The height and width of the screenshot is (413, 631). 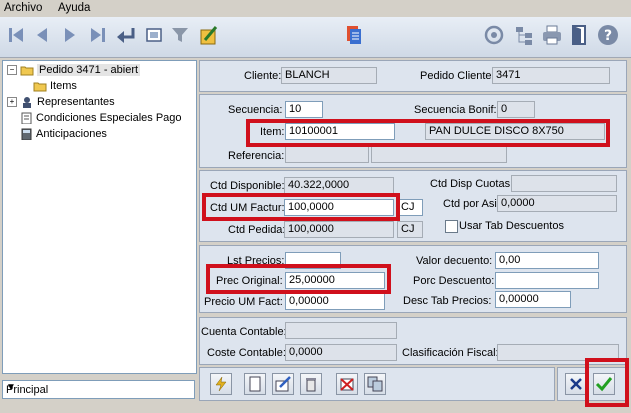 I want to click on ctd-pedida-field: 100,0000, so click(x=339, y=229).